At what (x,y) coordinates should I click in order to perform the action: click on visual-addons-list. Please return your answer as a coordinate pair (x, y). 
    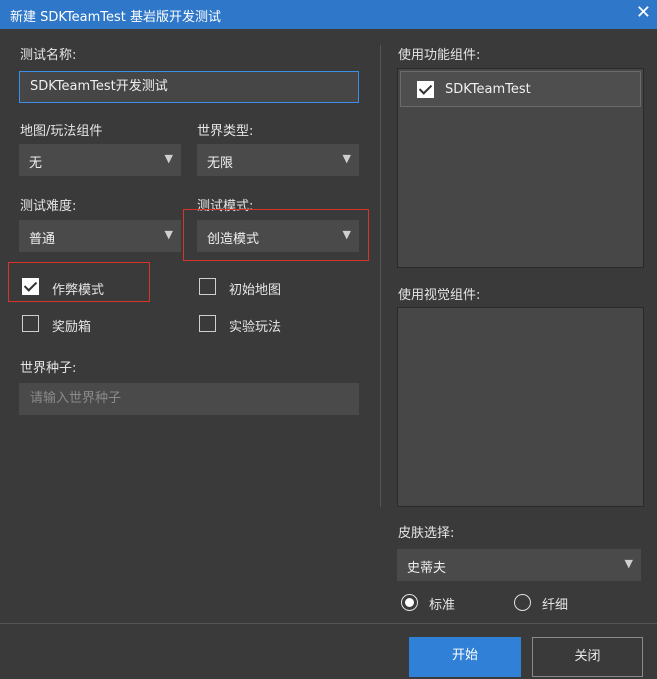
    Looking at the image, I should click on (520, 407).